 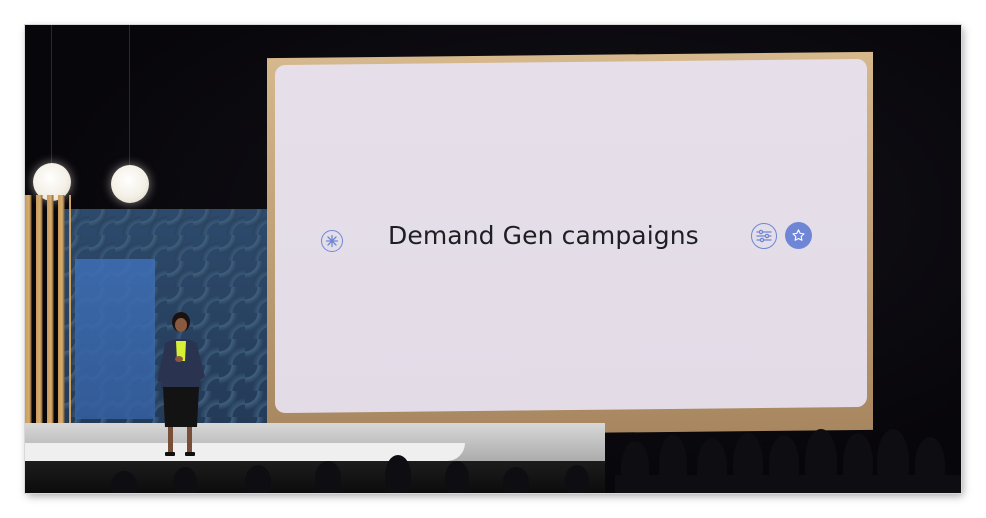 What do you see at coordinates (48, 315) in the screenshot?
I see `wood-slat-panel` at bounding box center [48, 315].